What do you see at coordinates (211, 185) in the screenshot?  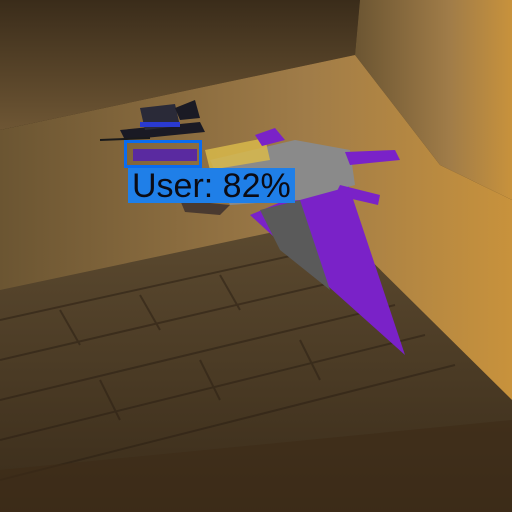 I see `detection-label: User: 82%` at bounding box center [211, 185].